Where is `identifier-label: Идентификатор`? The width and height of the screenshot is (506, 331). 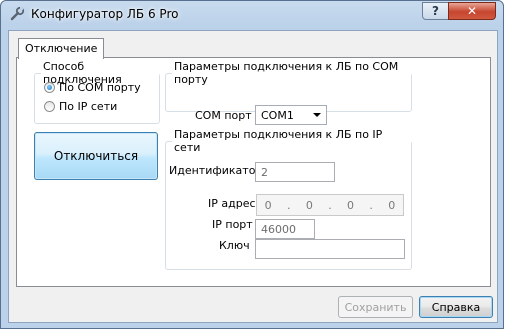 identifier-label: Идентификатор is located at coordinates (216, 170).